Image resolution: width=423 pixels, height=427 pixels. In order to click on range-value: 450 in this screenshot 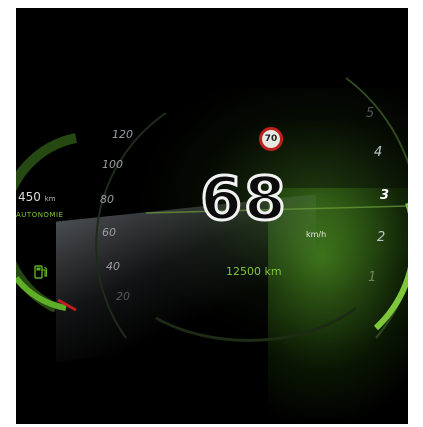, I will do `click(29, 197)`.